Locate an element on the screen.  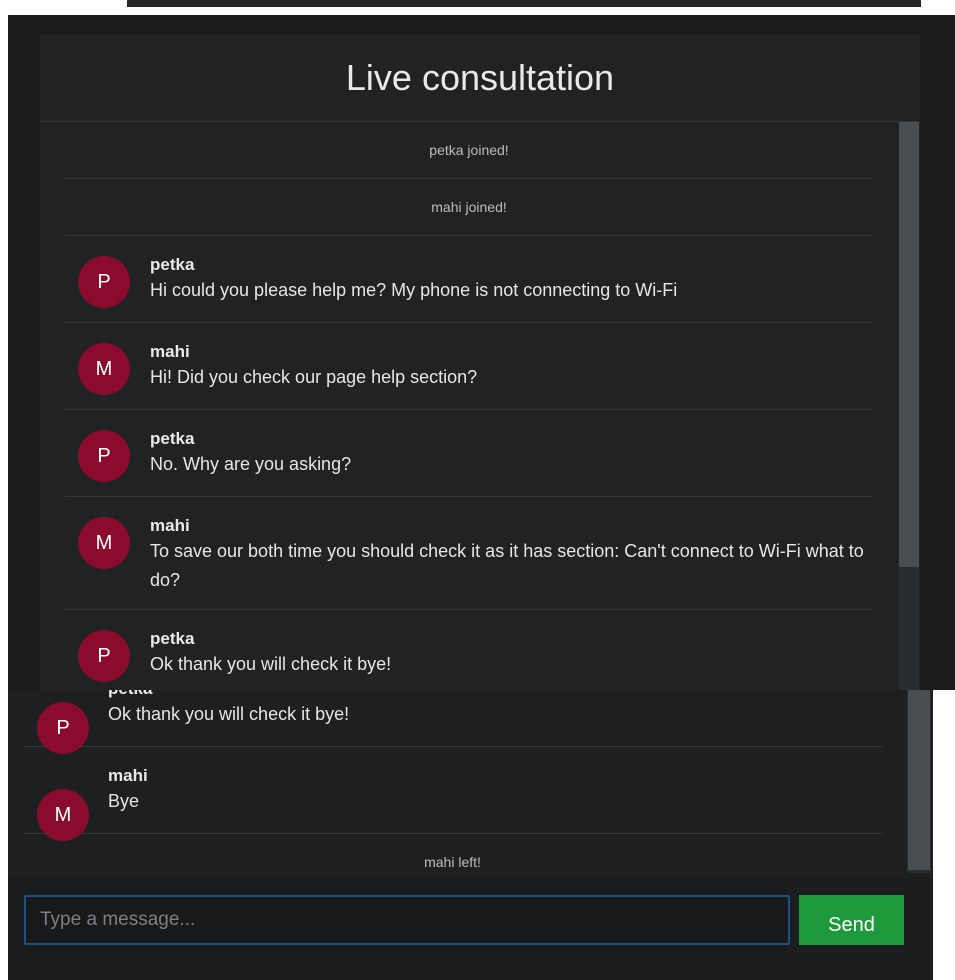
send-button: Send is located at coordinates (851, 920).